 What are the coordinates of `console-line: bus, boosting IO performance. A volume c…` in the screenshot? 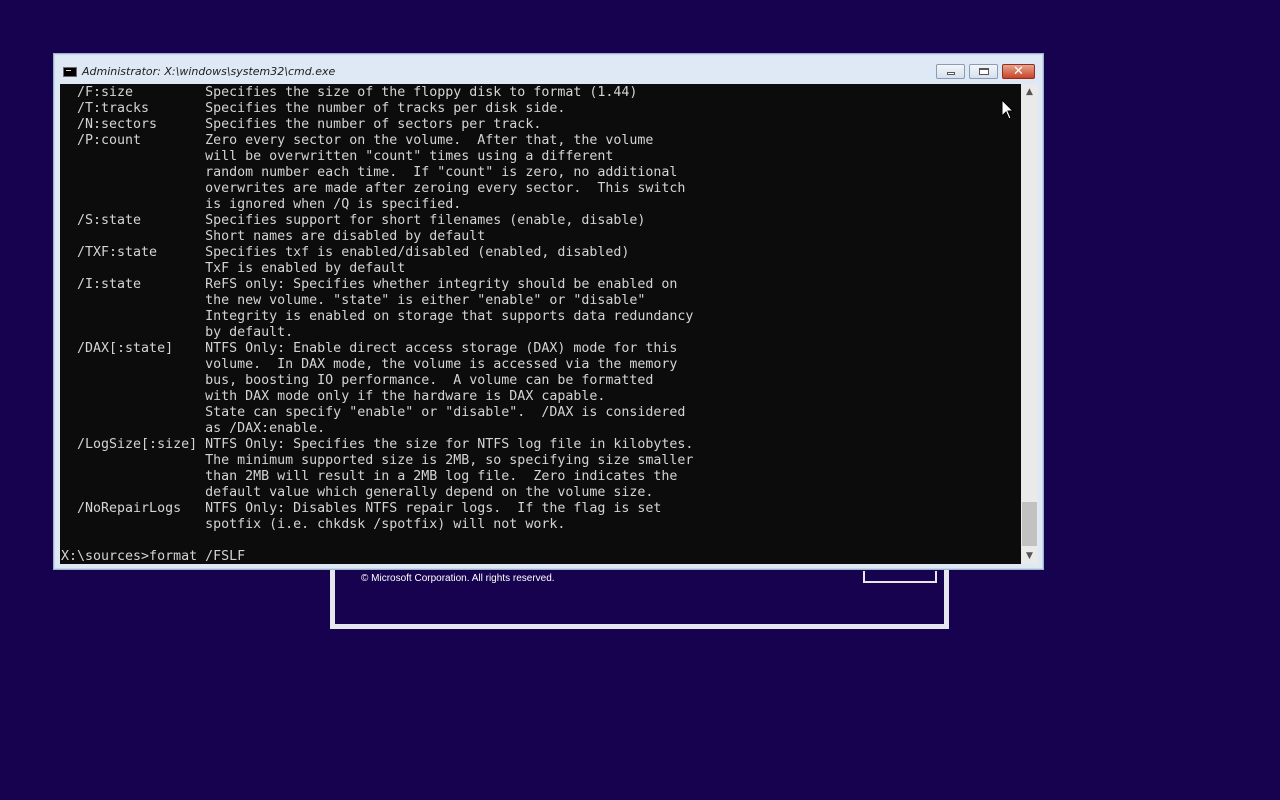 It's located at (357, 380).